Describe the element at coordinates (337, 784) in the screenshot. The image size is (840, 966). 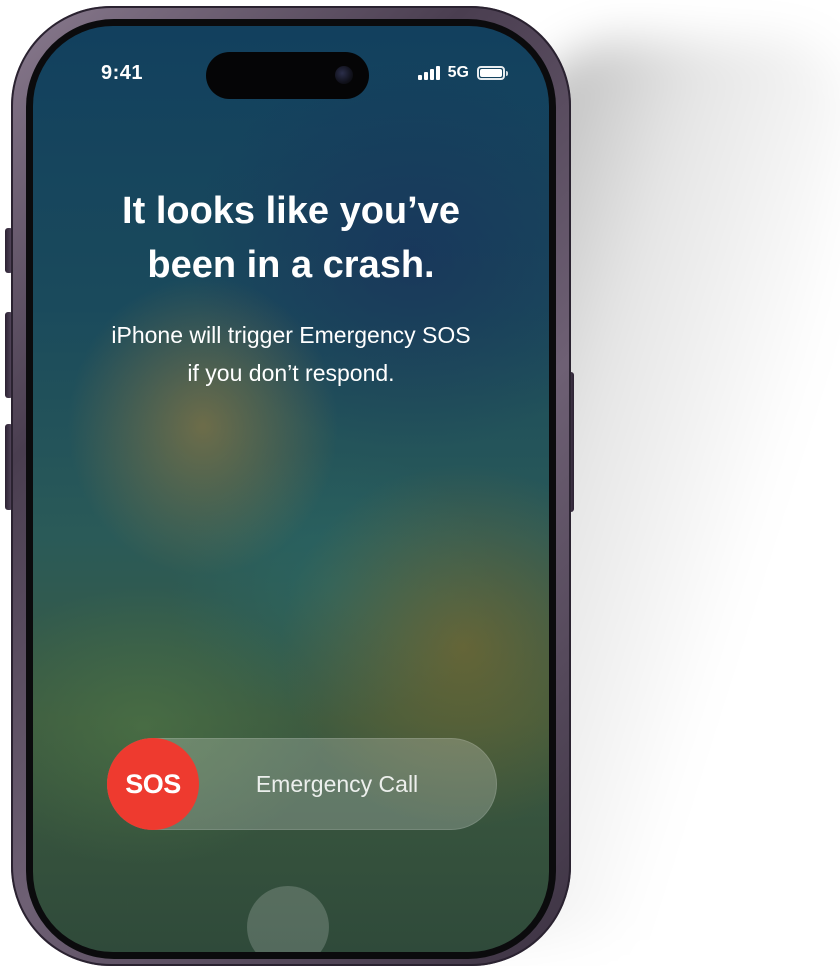
I see `emergency-call-label: Emergency Call` at that location.